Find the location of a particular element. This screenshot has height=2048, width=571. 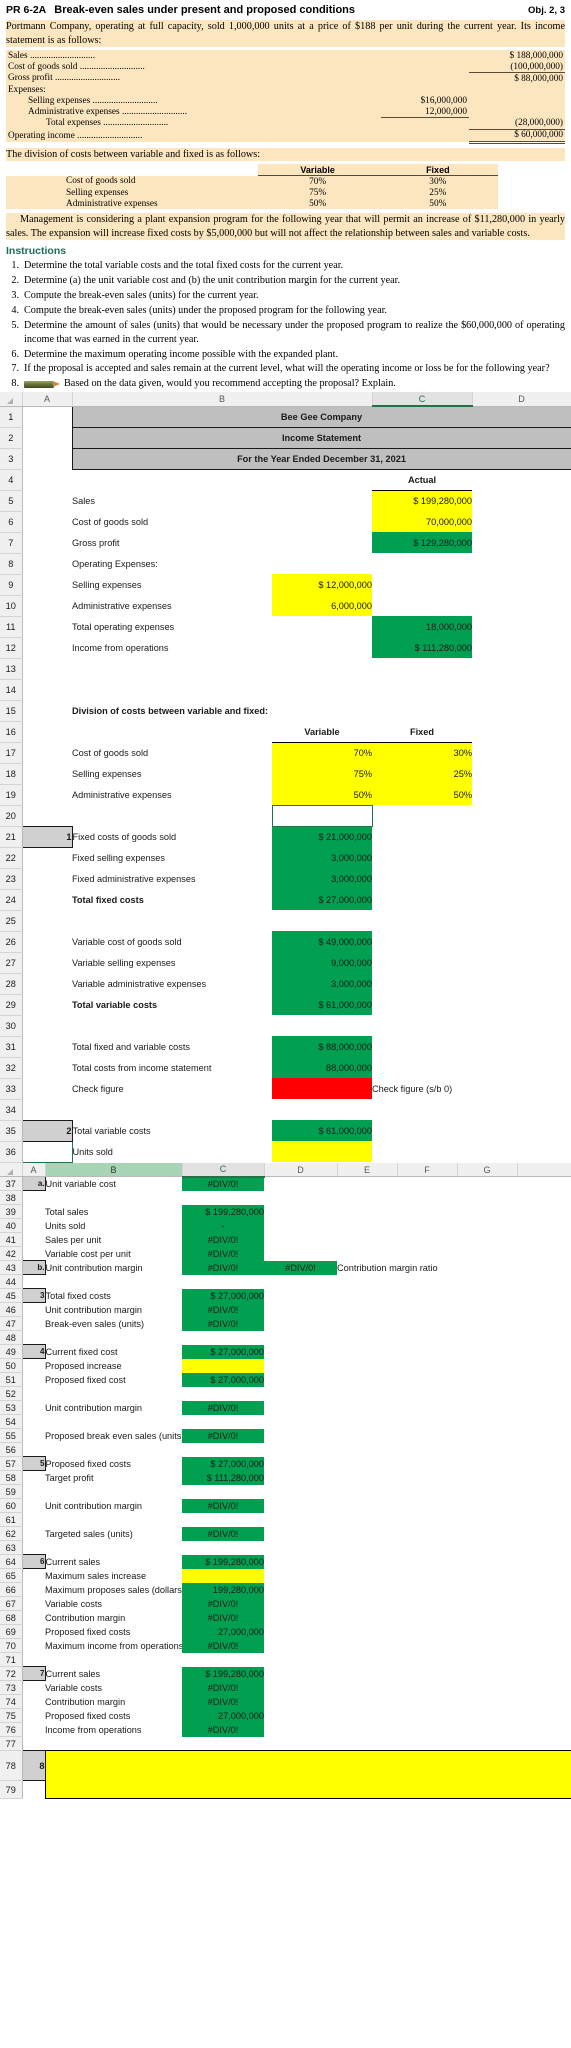

cell-b-label: Total costs from income statement is located at coordinates (172, 1067).